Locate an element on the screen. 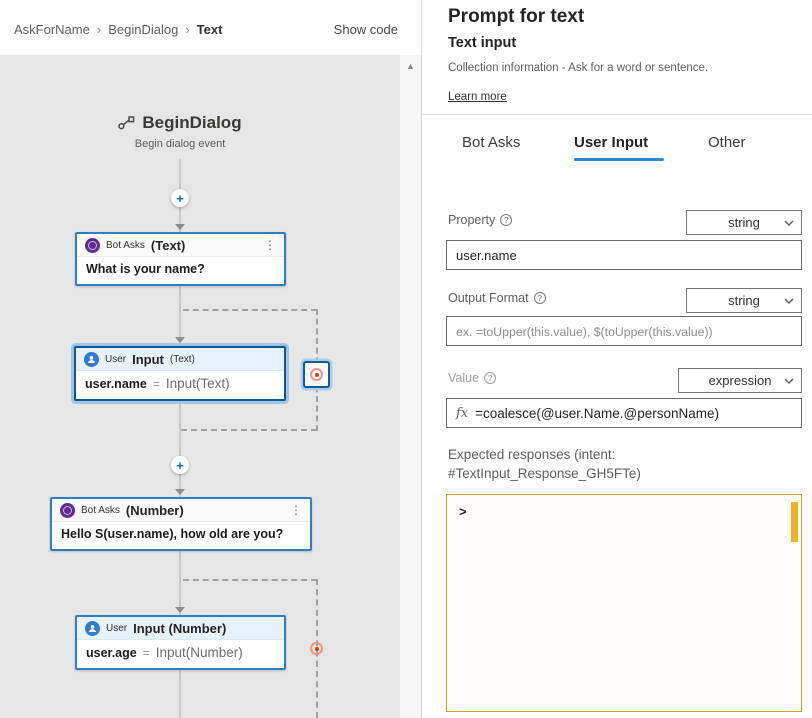 The height and width of the screenshot is (718, 812). breadcrumb-item-trigger: BeginDialog is located at coordinates (143, 29).